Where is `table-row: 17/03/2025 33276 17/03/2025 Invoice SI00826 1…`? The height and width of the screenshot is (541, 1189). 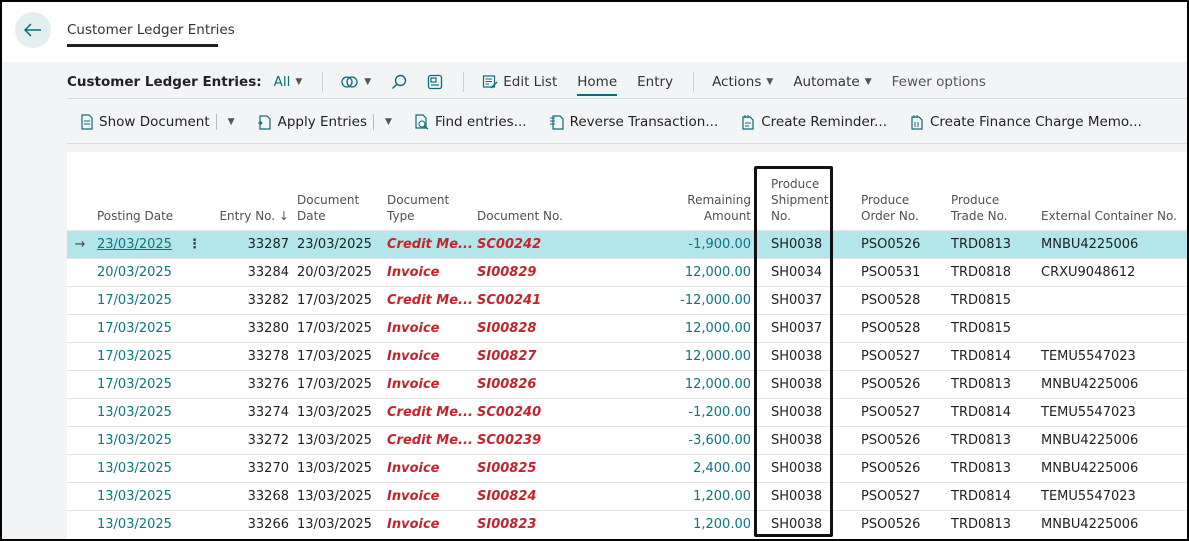 table-row: 17/03/2025 33276 17/03/2025 Invoice SI00826 1… is located at coordinates (627, 383).